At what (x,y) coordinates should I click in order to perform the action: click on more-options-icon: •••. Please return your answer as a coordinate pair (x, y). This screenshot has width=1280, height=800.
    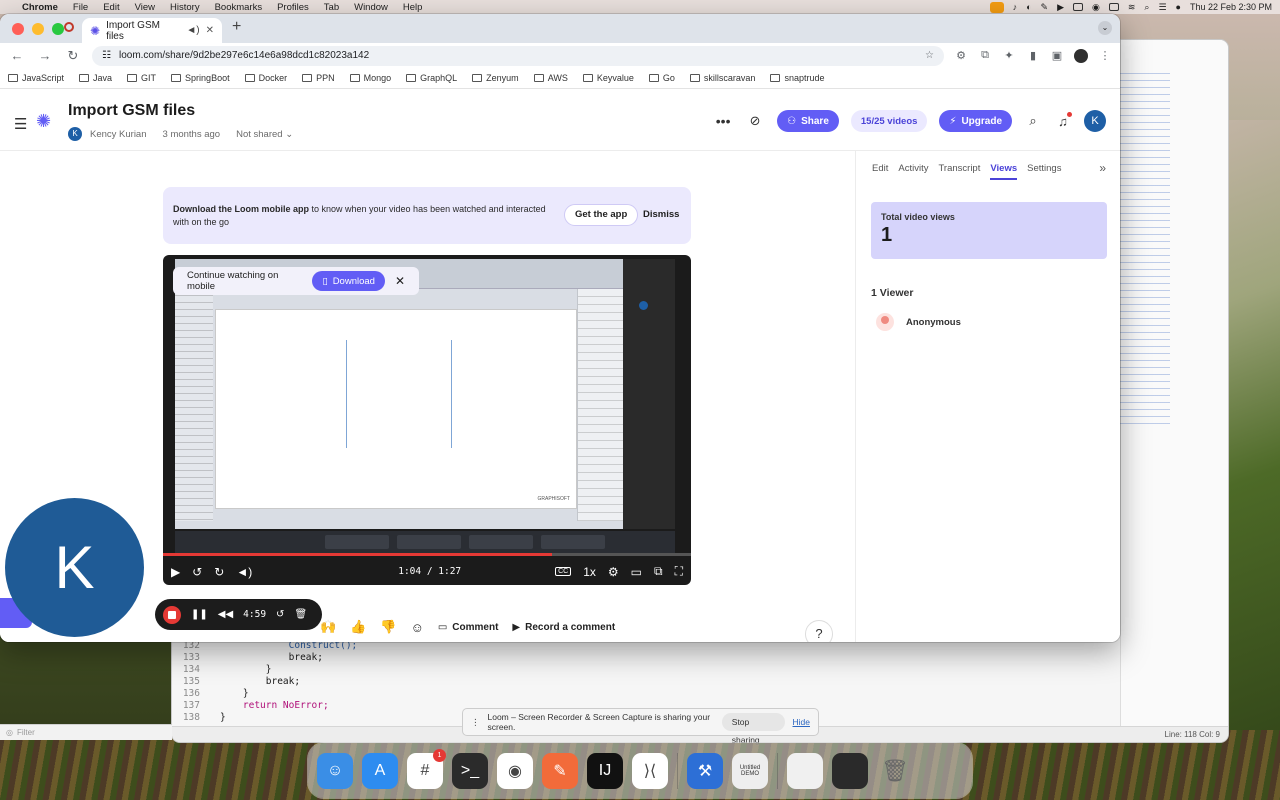
    Looking at the image, I should click on (723, 121).